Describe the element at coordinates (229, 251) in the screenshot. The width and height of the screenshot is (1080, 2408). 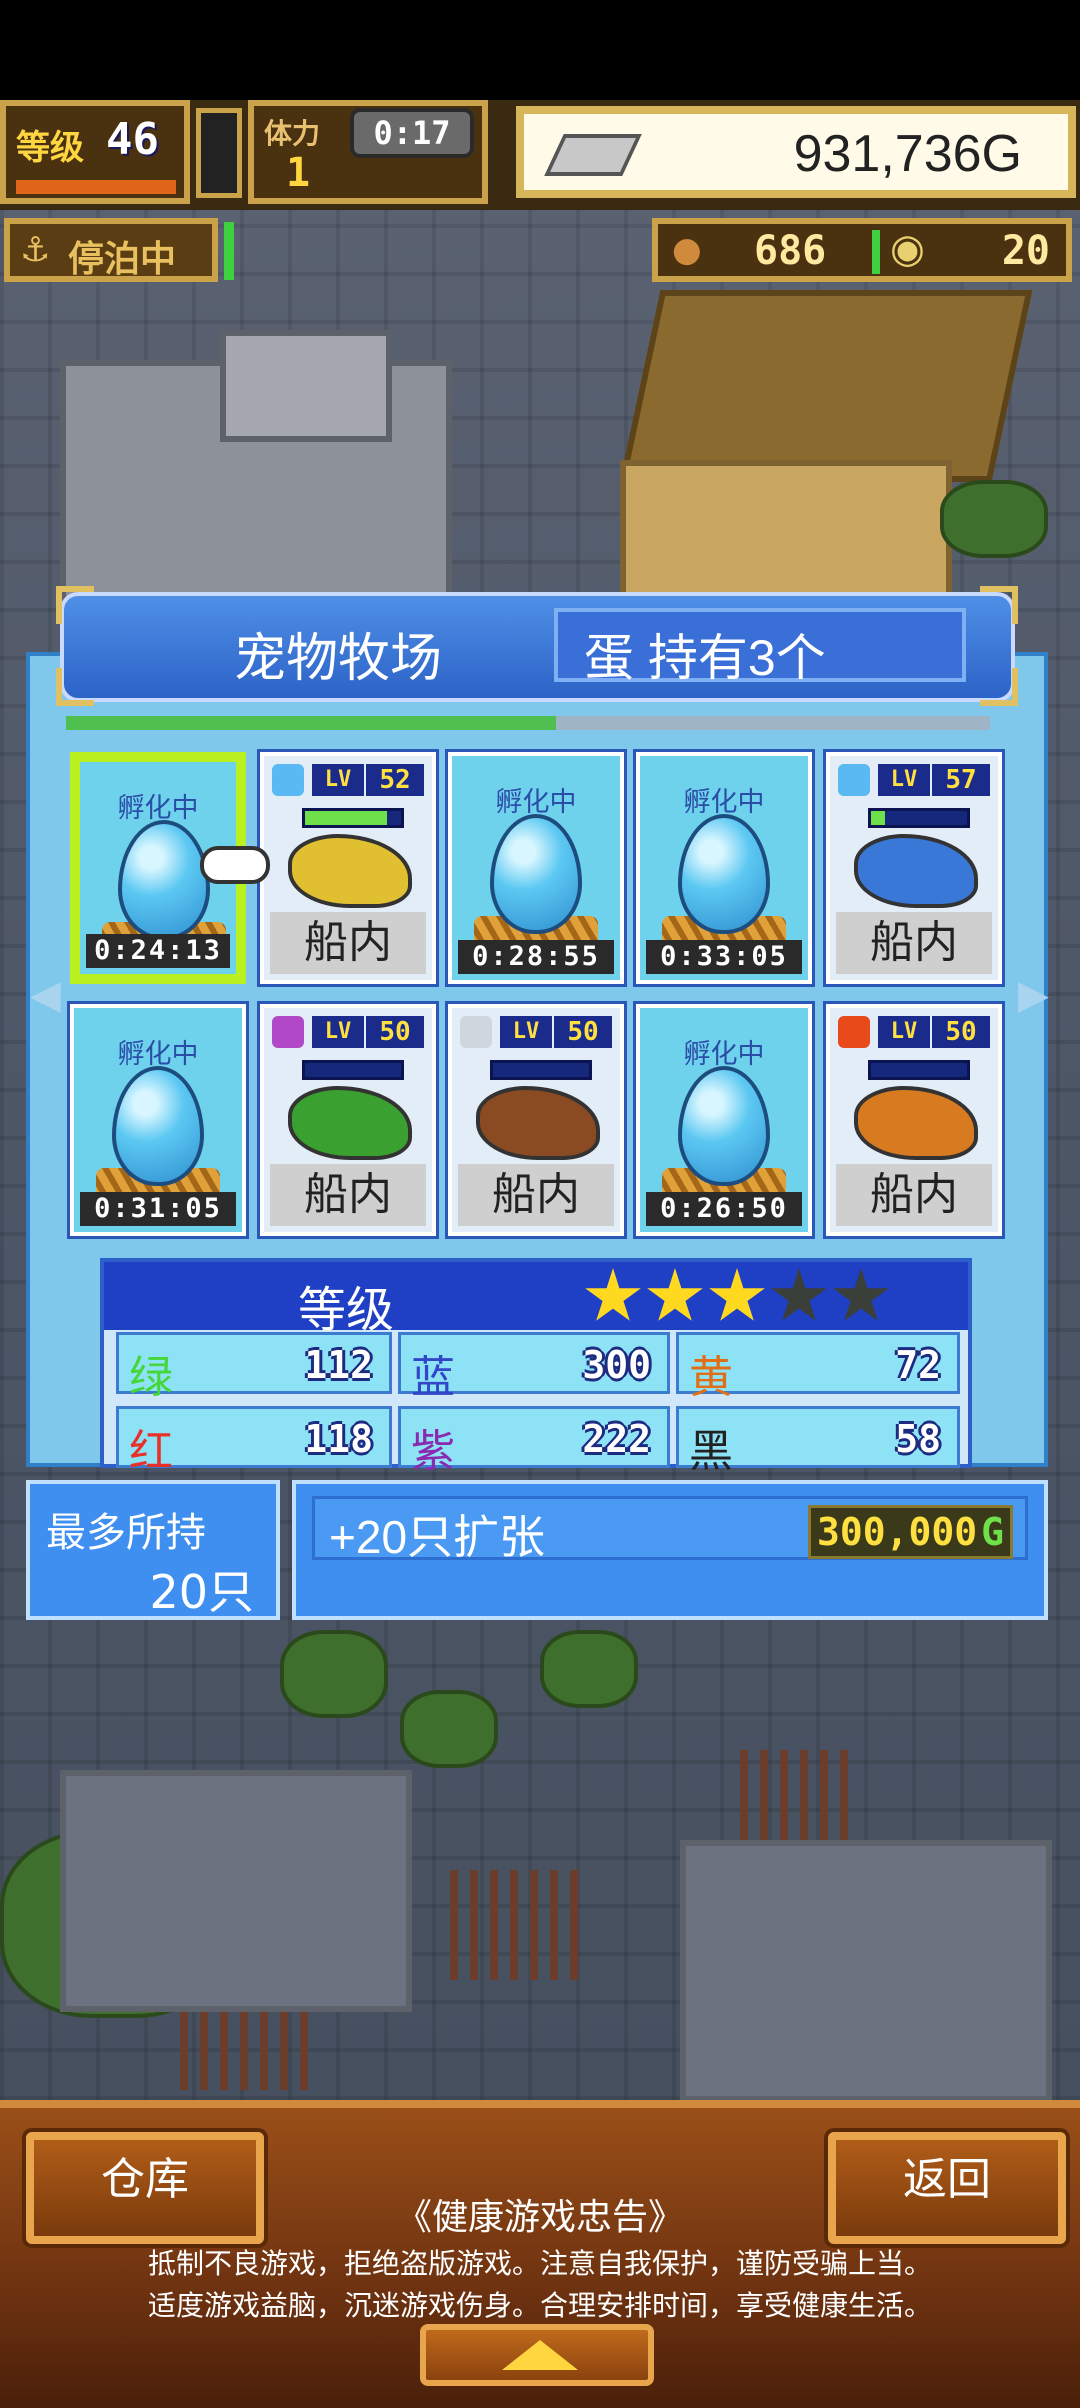
I see `status-indicator` at that location.